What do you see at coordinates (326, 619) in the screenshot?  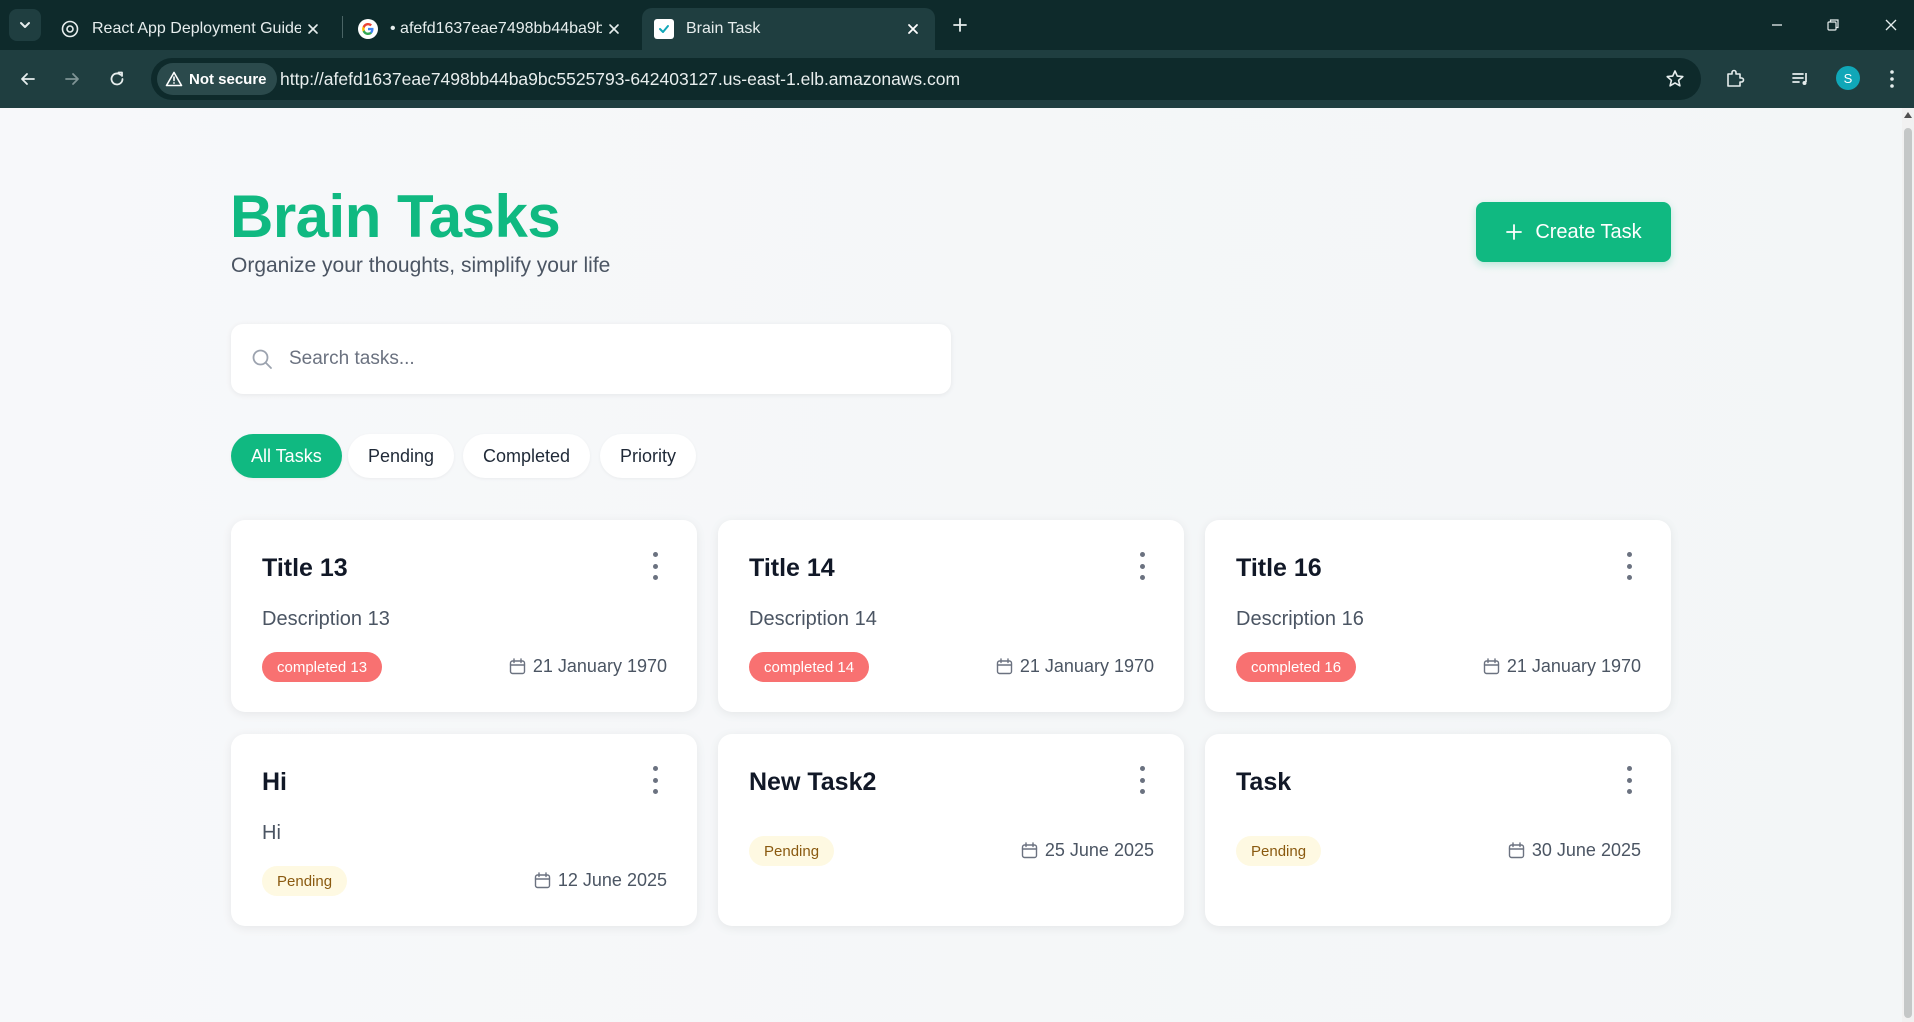 I see `task-description: Description 13` at bounding box center [326, 619].